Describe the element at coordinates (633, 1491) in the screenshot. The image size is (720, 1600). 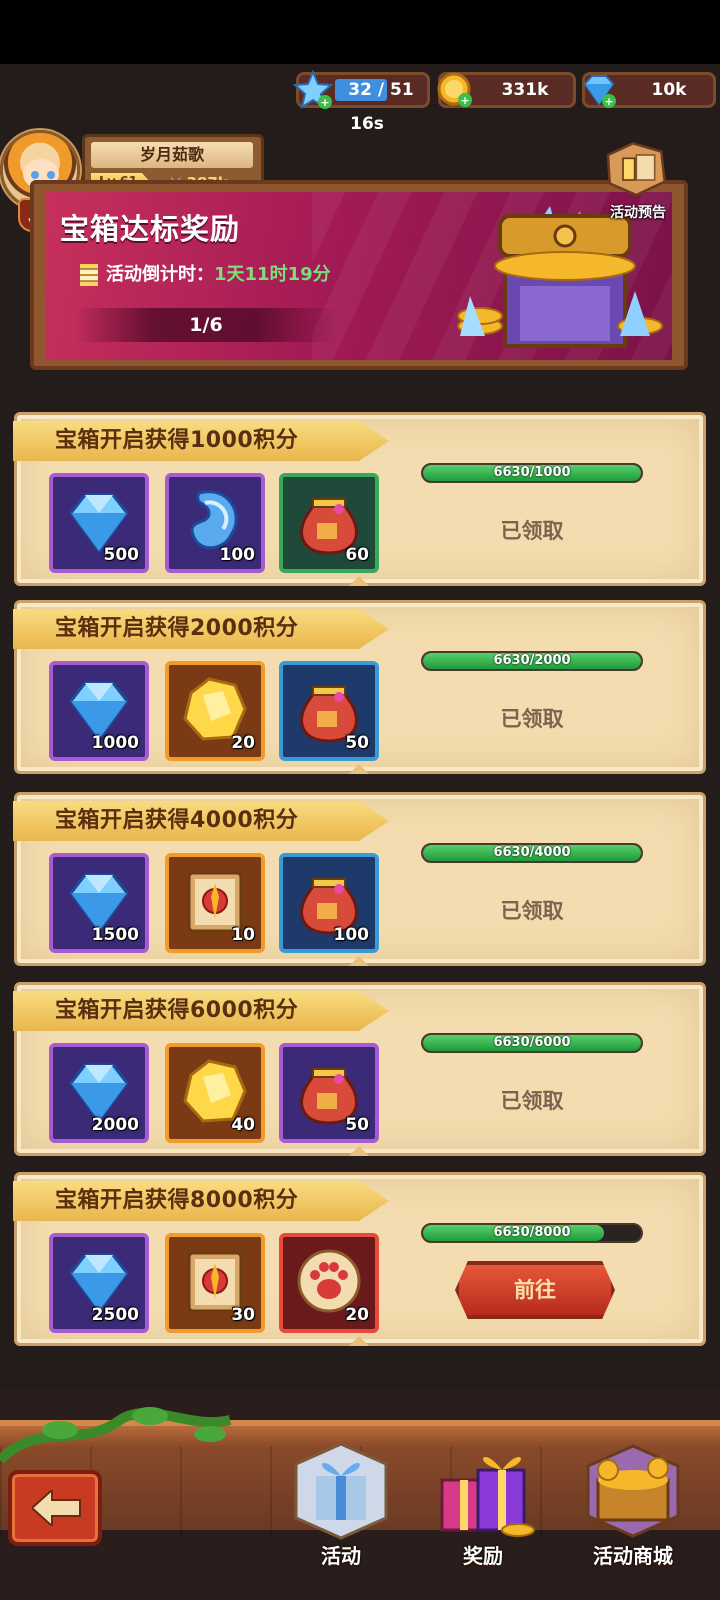
I see `treasure-pile-icon` at that location.